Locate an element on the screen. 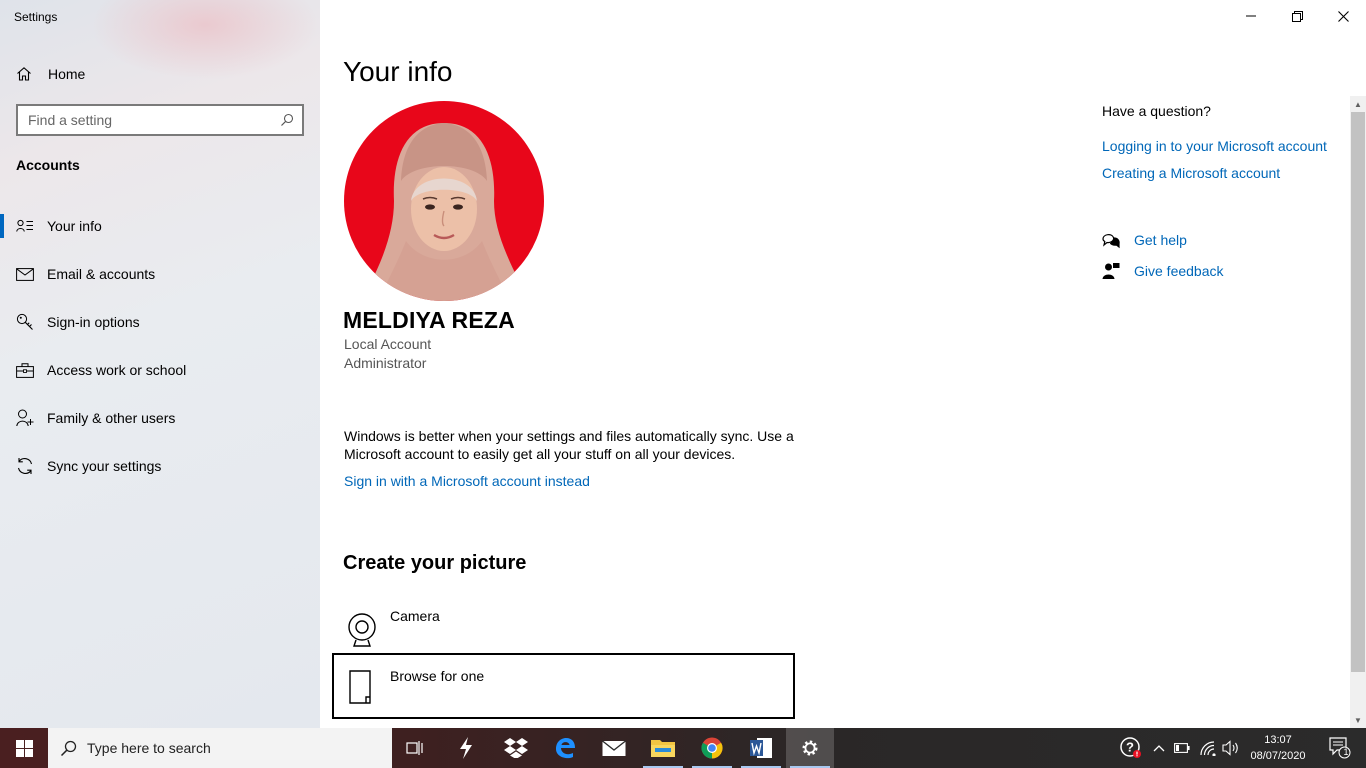 This screenshot has height=768, width=1366. account-type: Local Account is located at coordinates (388, 344).